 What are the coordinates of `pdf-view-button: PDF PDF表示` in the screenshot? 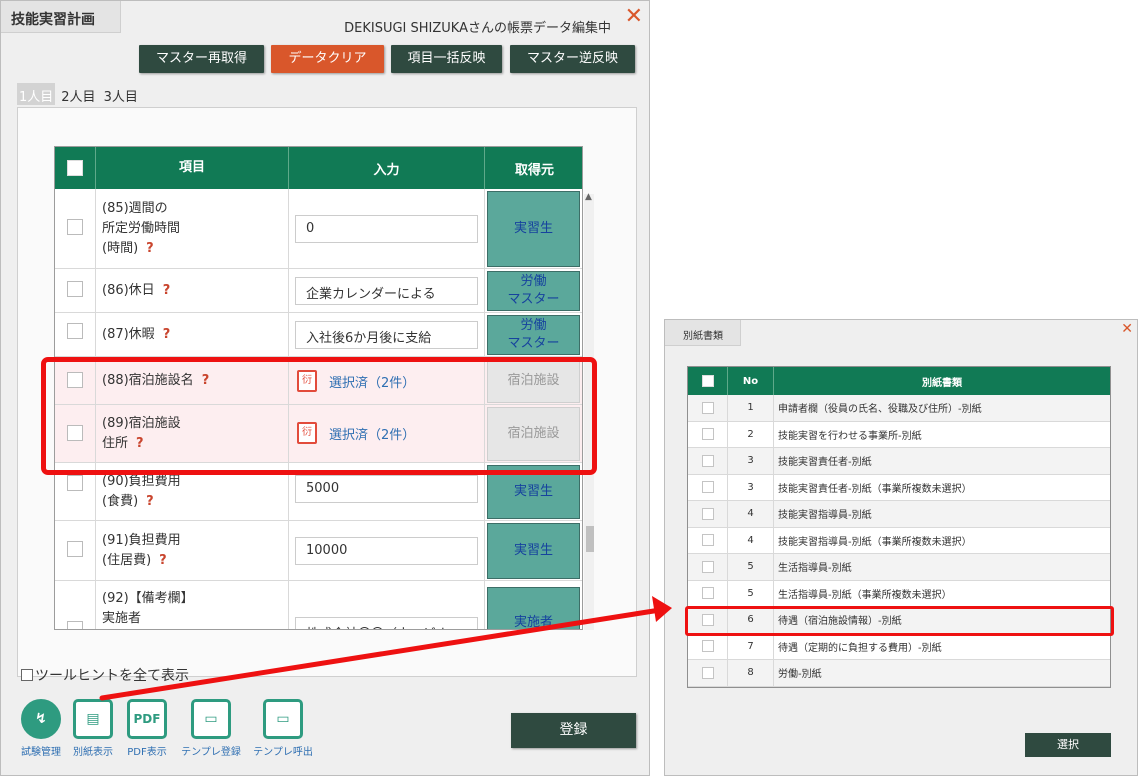 It's located at (147, 728).